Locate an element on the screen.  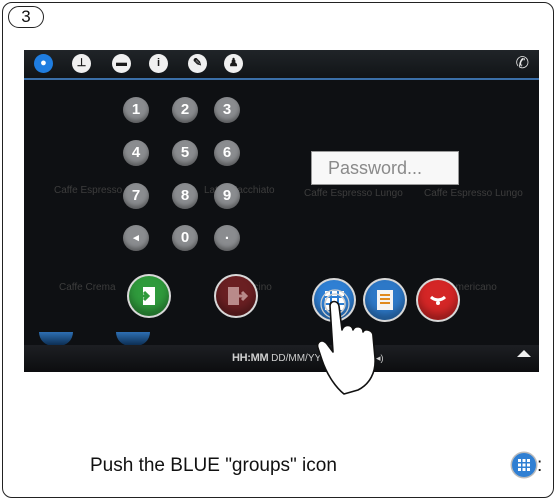
key-8: 8 is located at coordinates (185, 196).